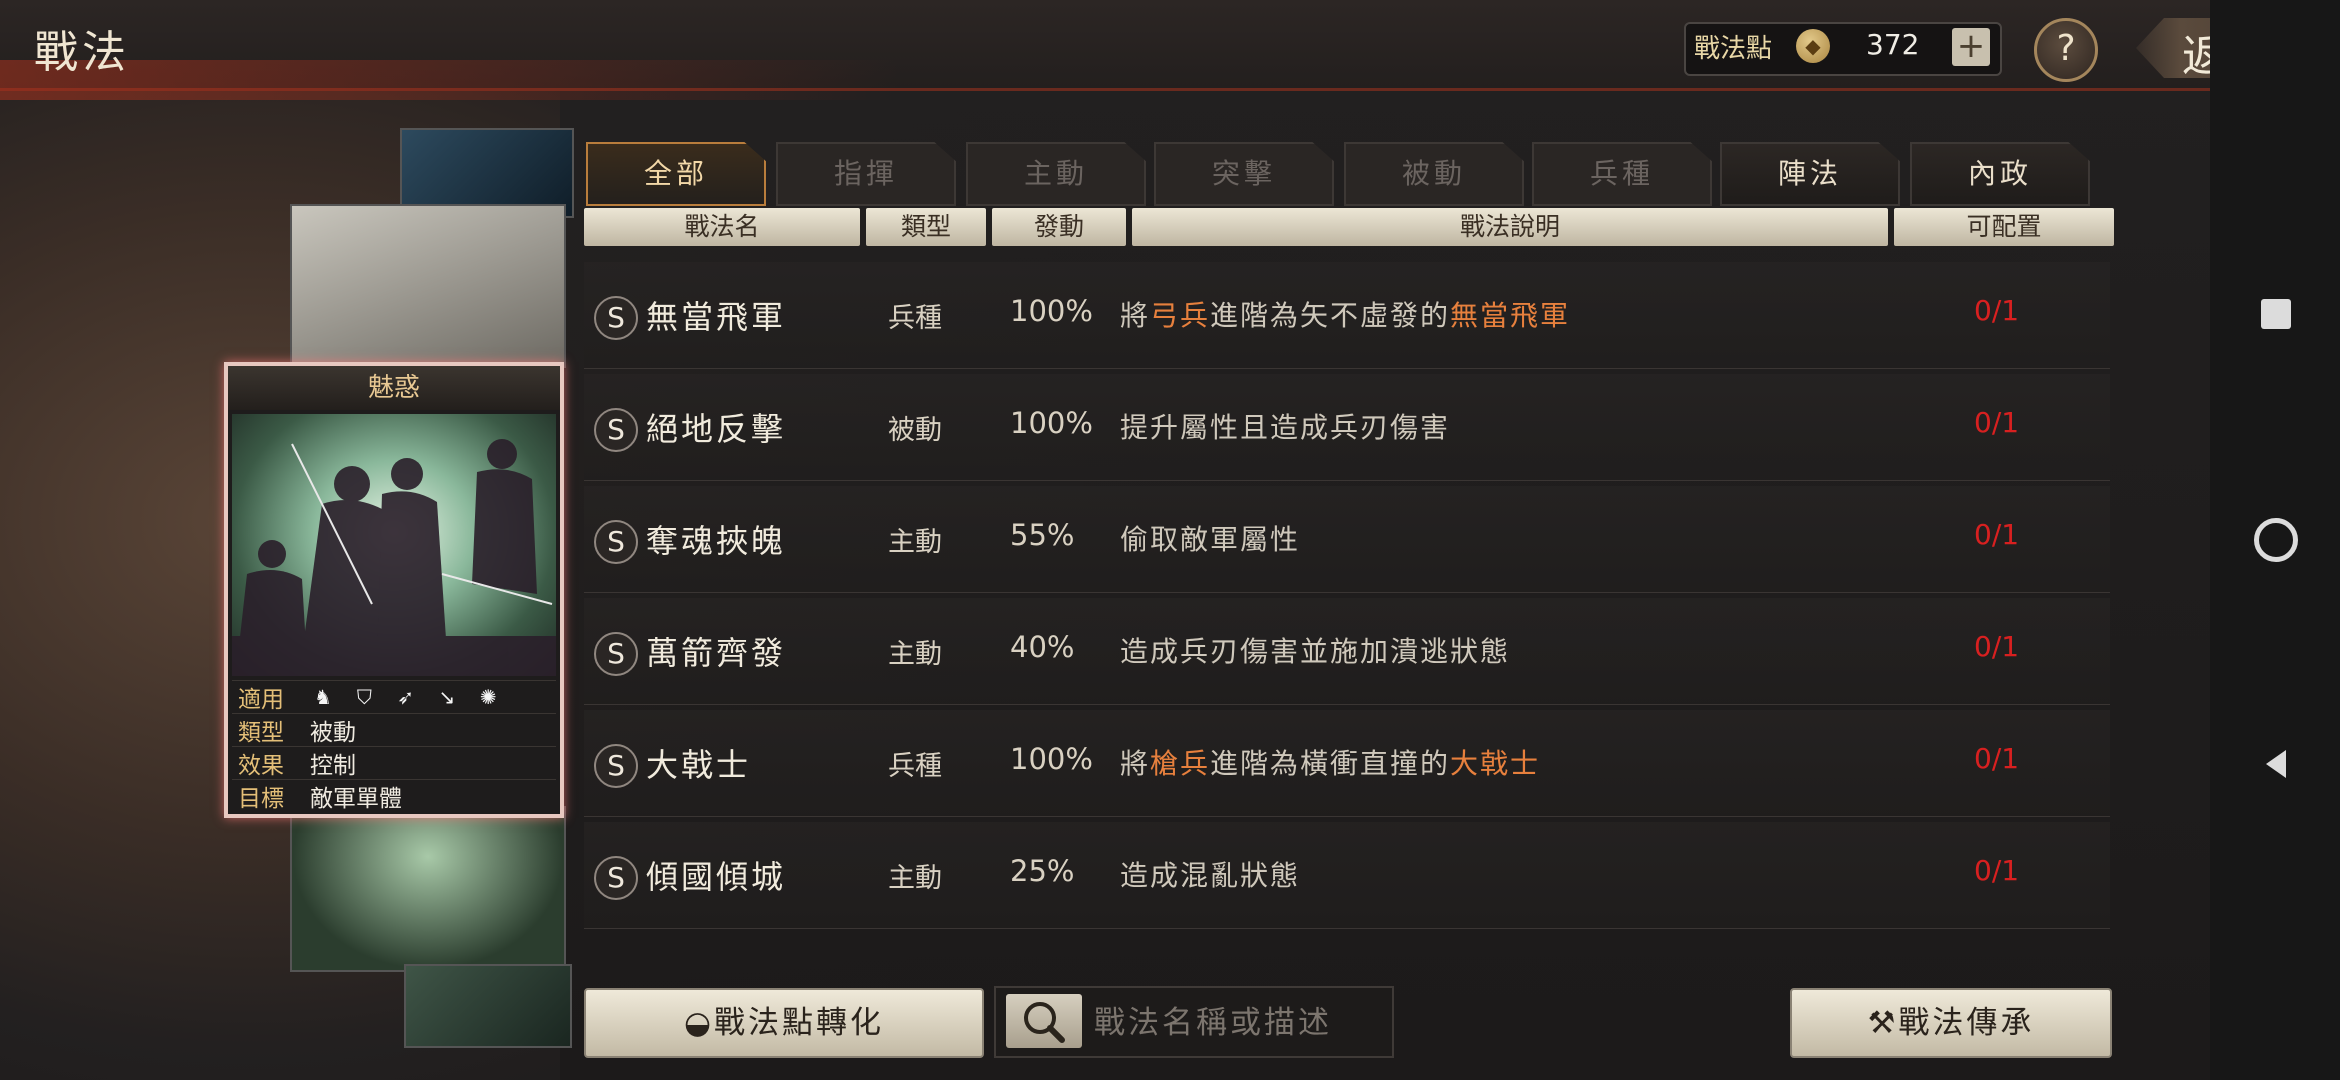 The height and width of the screenshot is (1080, 2340). What do you see at coordinates (364, 697) in the screenshot?
I see `shield-icon: ⛉` at bounding box center [364, 697].